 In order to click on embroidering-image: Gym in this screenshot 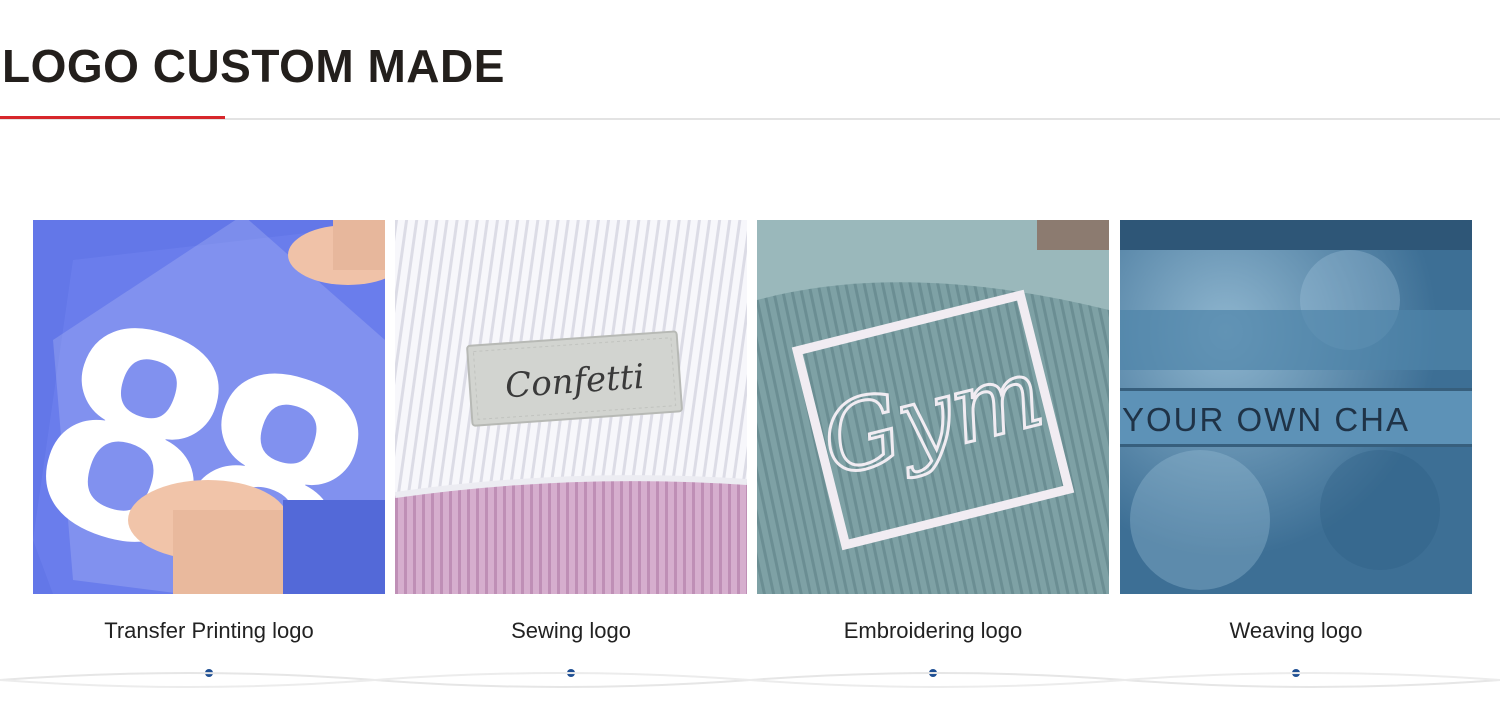, I will do `click(933, 407)`.